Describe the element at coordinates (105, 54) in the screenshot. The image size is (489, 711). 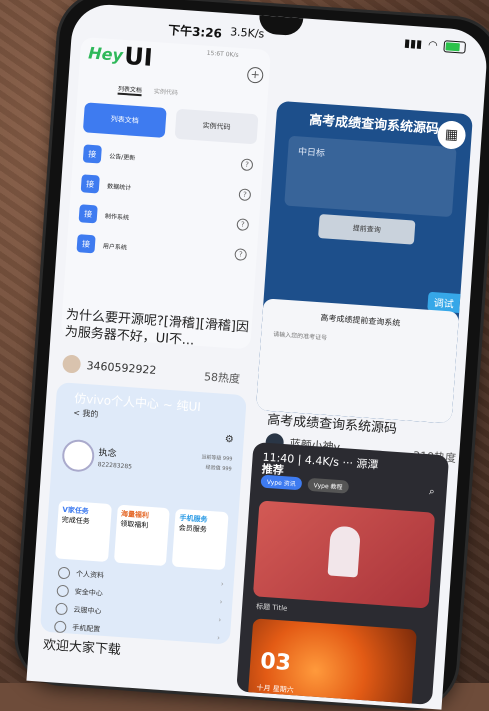
I see `logo-hey: Hey` at that location.